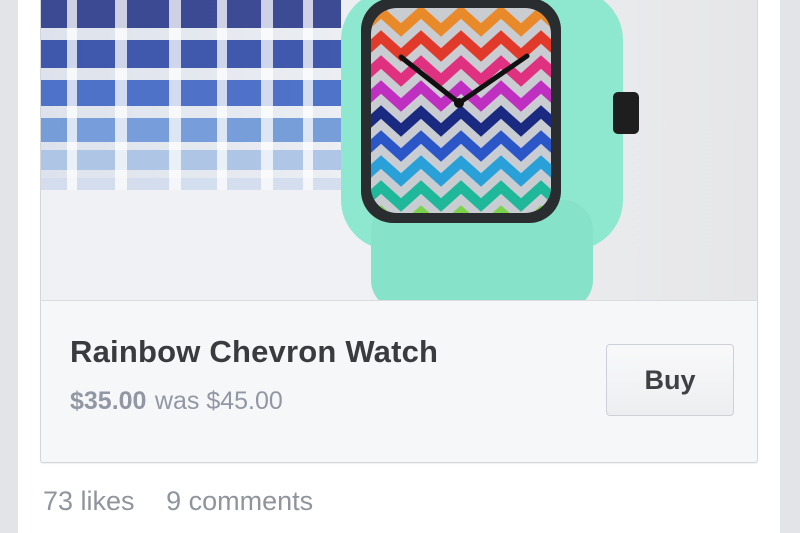  I want to click on price-row: $35.00 was $45.00, so click(176, 401).